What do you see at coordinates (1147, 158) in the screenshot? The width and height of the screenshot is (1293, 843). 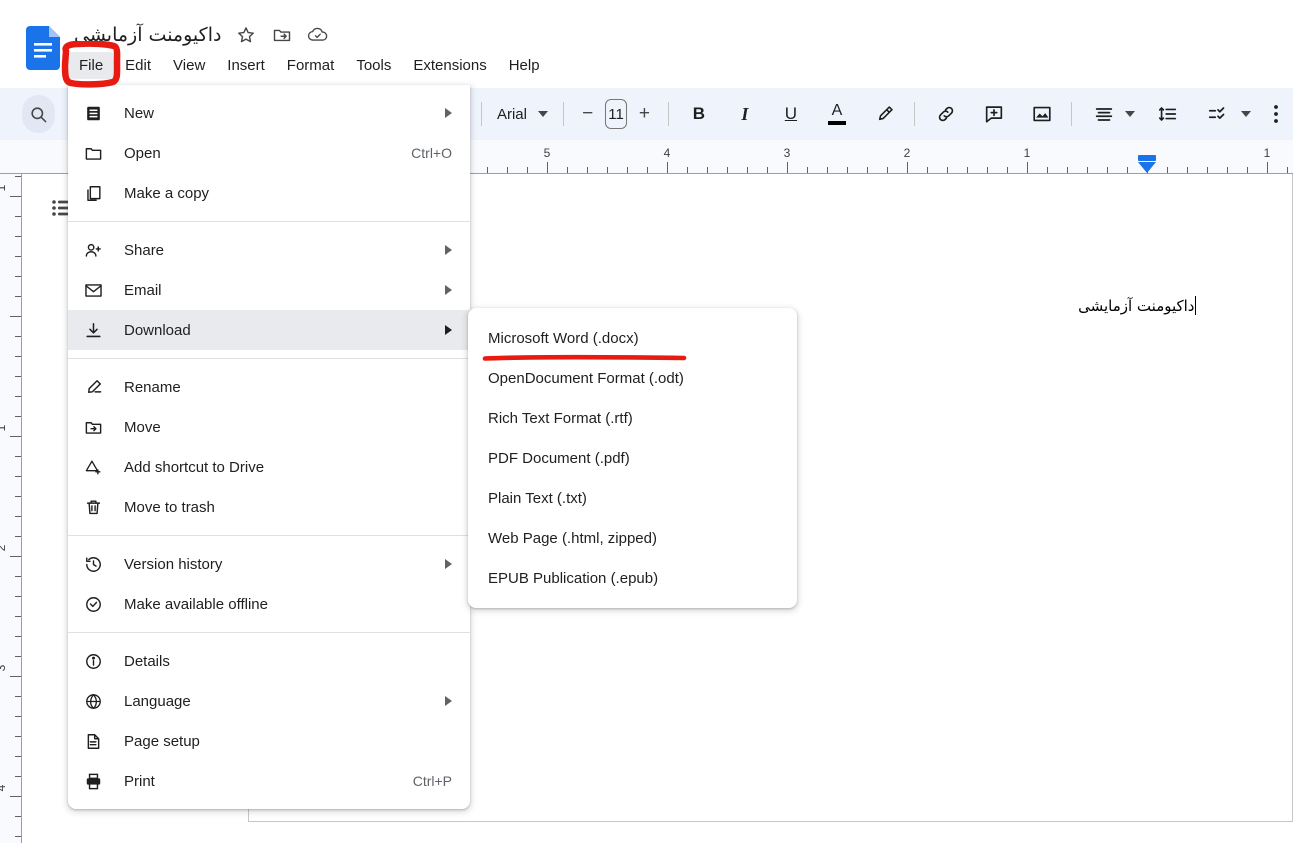 I see `indent-marker-bar` at bounding box center [1147, 158].